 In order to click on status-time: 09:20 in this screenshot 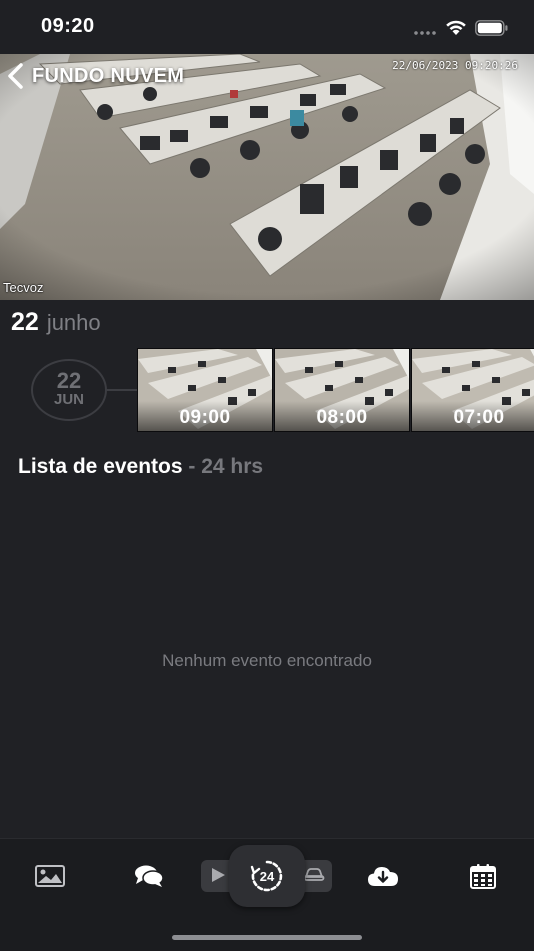, I will do `click(68, 26)`.